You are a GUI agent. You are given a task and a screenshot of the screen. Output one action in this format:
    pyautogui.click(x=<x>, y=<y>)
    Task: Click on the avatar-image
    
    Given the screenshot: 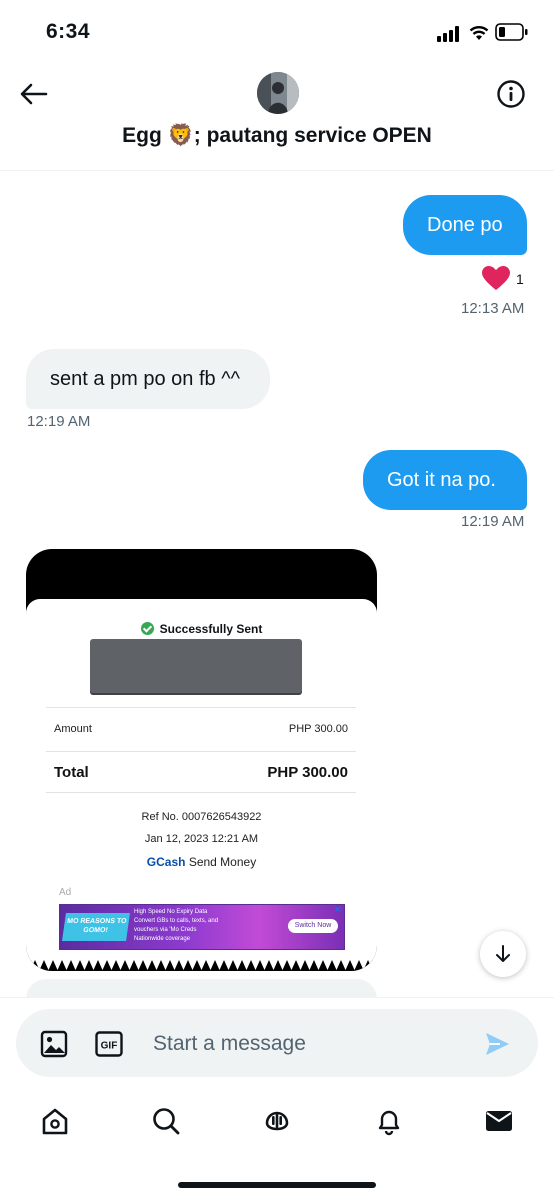 What is the action you would take?
    pyautogui.click(x=278, y=93)
    